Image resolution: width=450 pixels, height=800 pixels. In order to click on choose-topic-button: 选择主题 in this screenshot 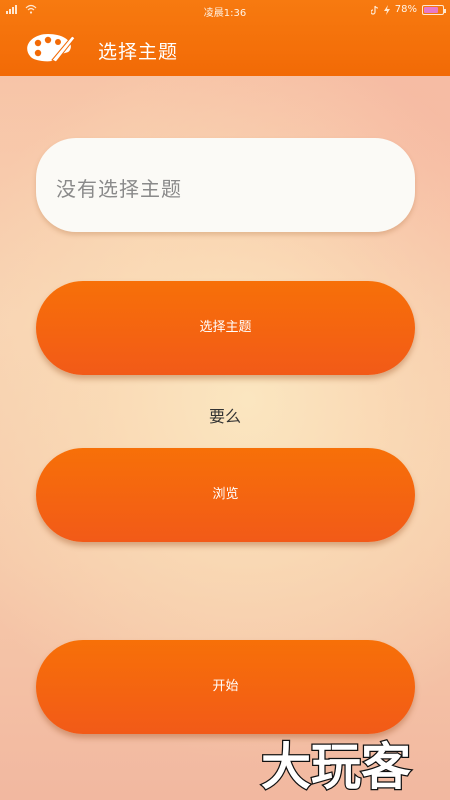, I will do `click(225, 328)`.